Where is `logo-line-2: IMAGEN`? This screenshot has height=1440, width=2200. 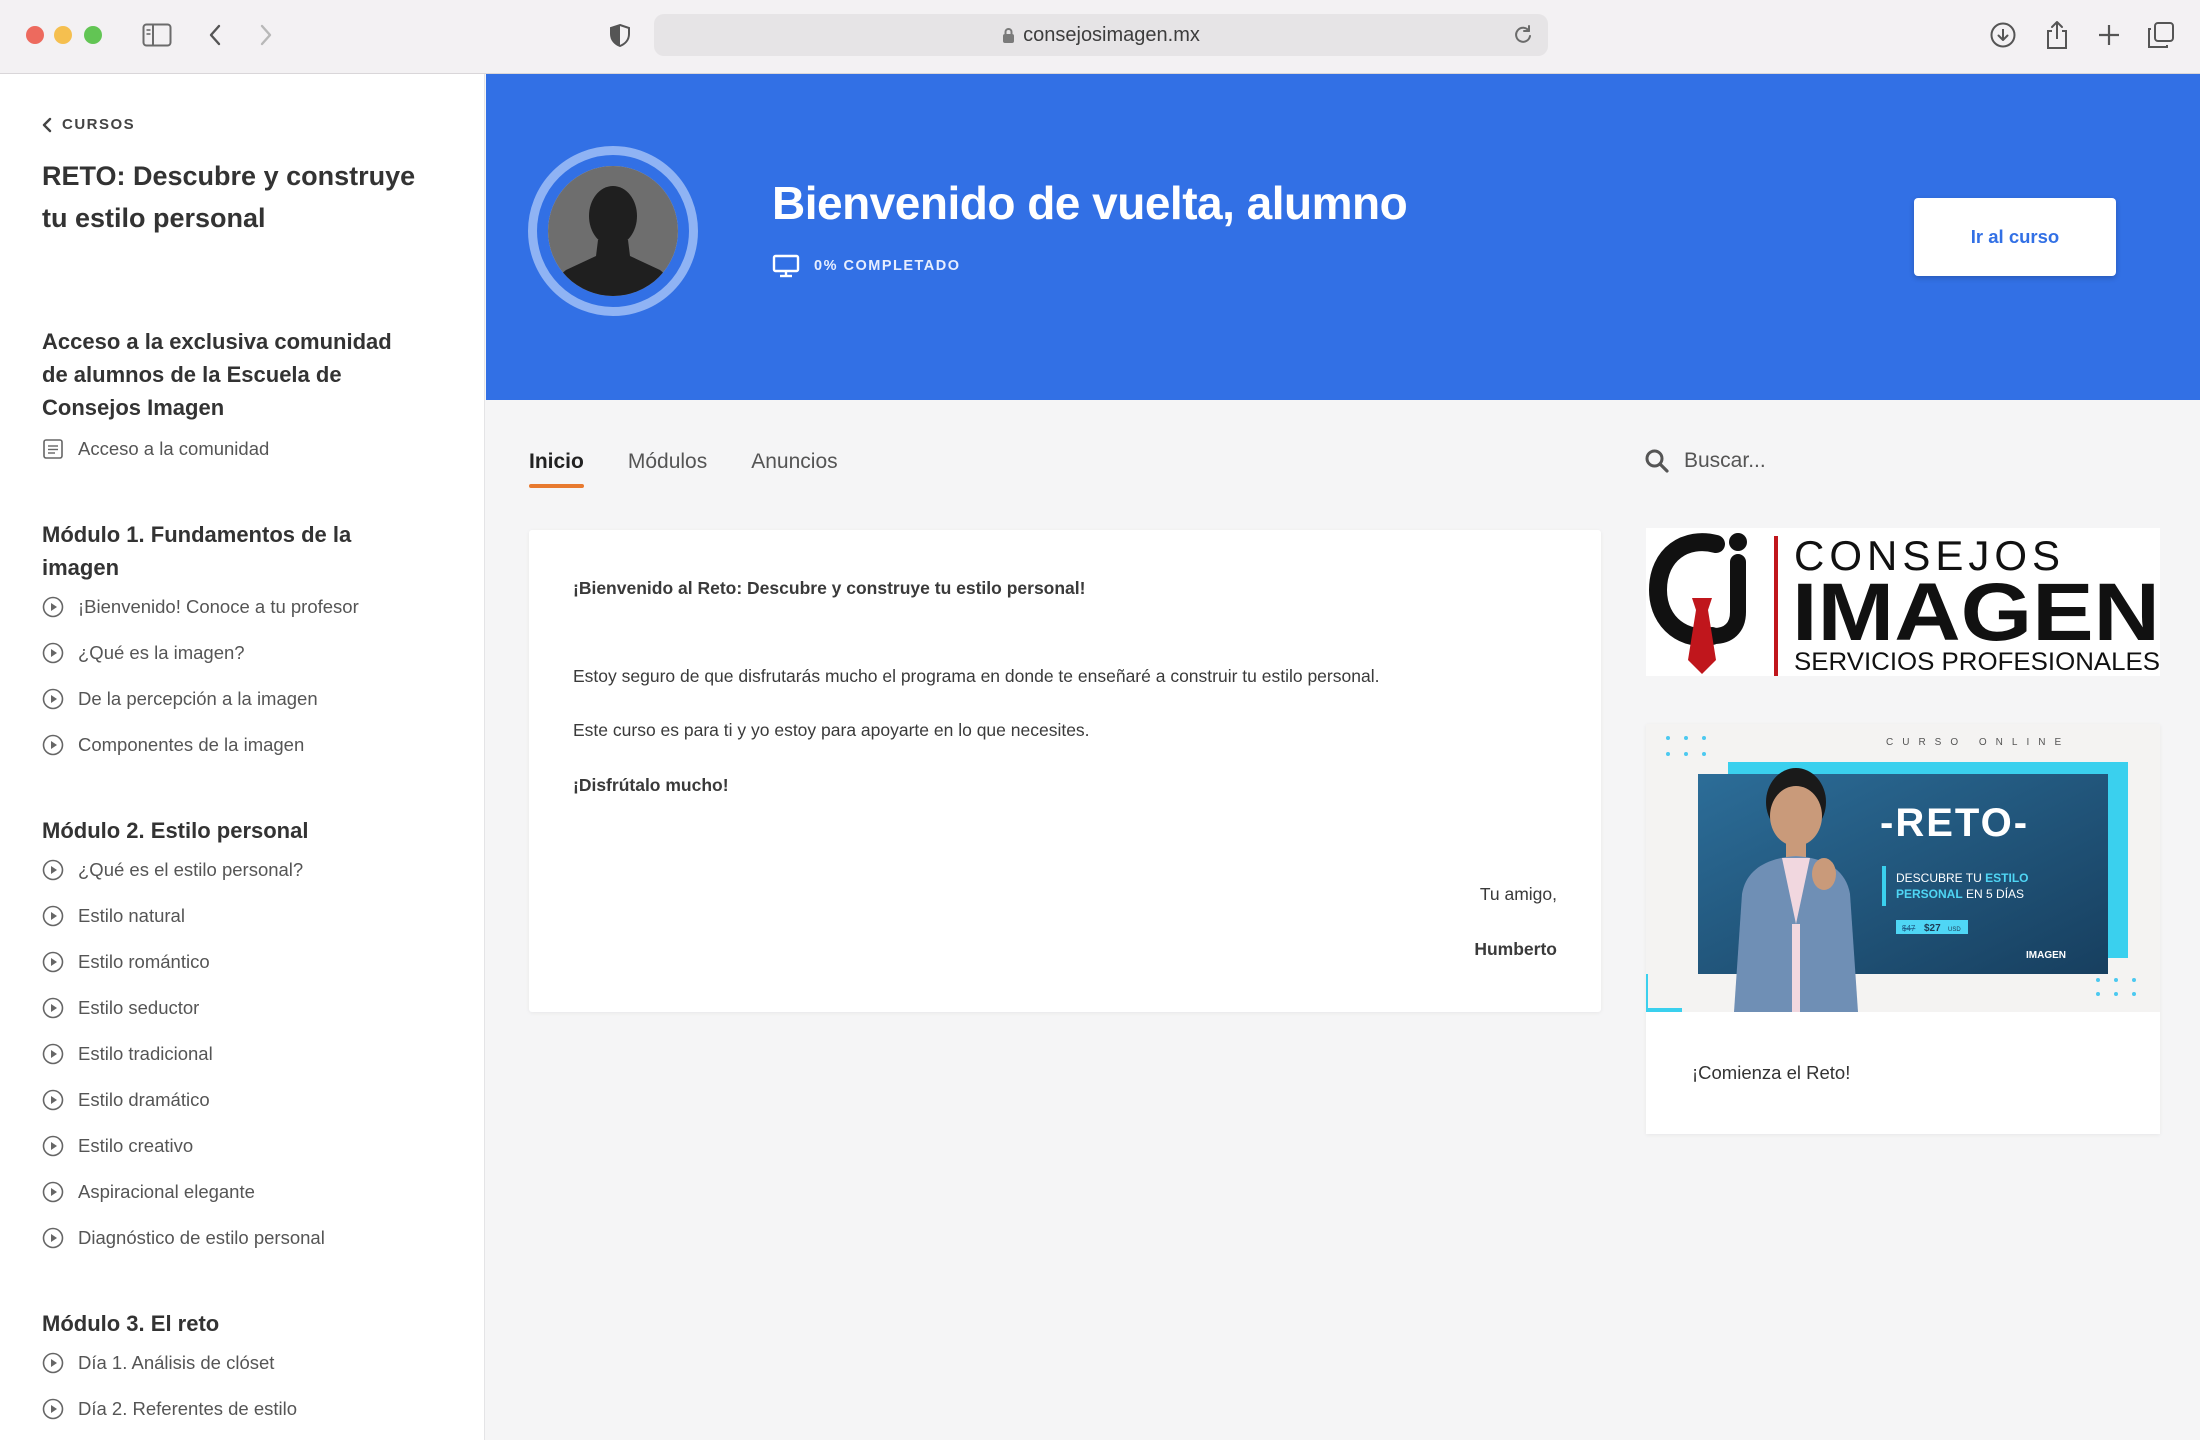 logo-line-2: IMAGEN is located at coordinates (1976, 612).